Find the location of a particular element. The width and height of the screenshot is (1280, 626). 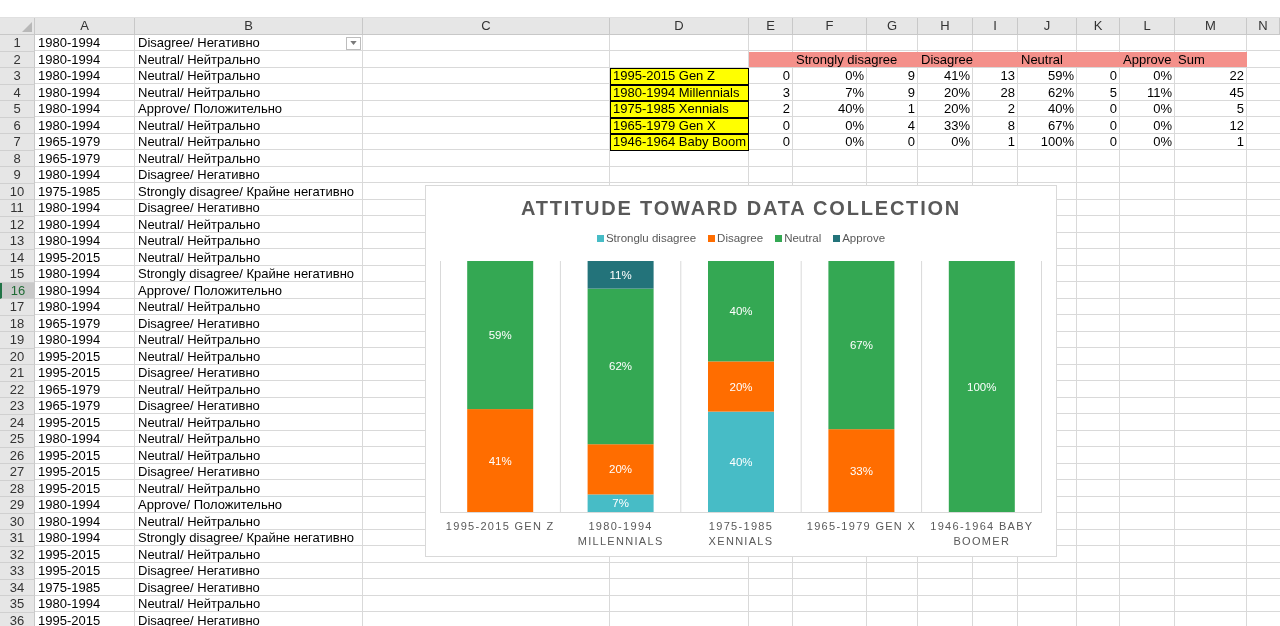

row-header: 15 is located at coordinates (17, 274).